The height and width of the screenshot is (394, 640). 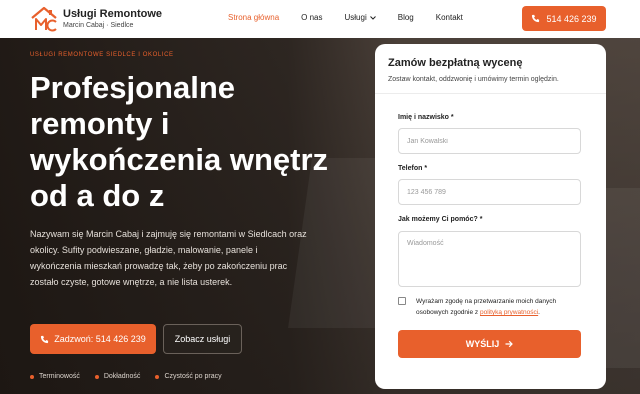 I want to click on brand-subtitle: Marcin Cabaj · Siedlce, so click(x=98, y=25).